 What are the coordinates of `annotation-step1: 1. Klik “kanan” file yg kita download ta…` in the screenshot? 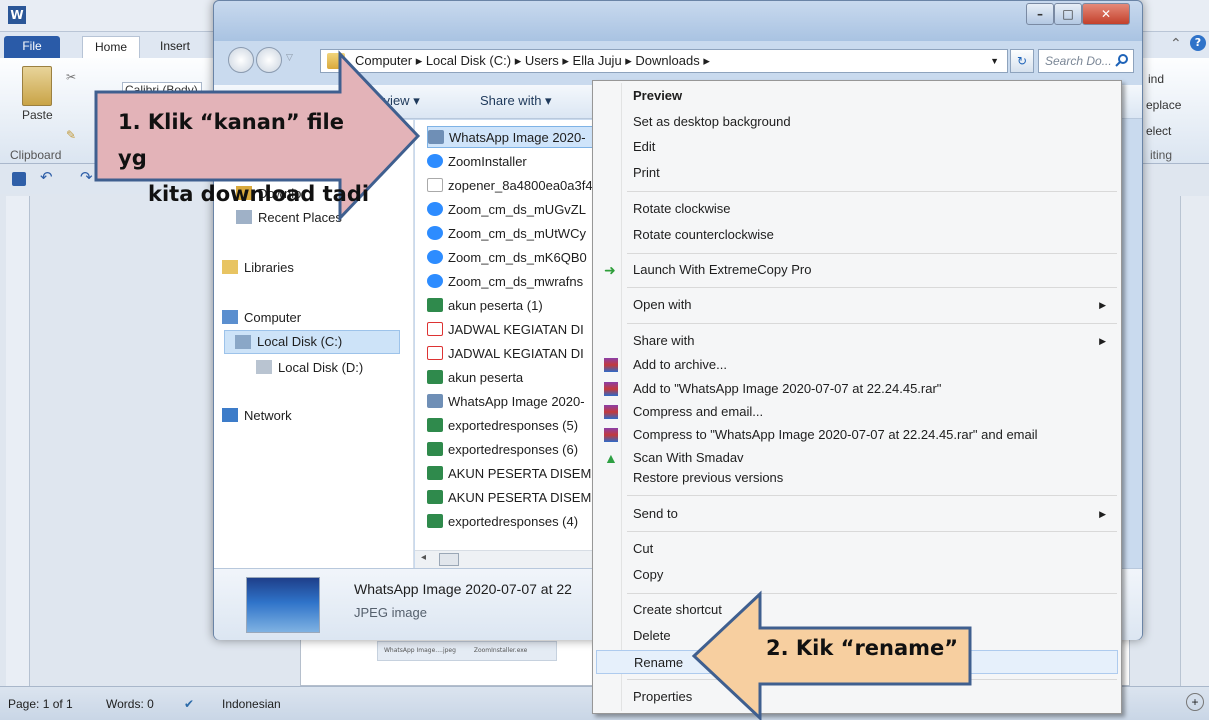 It's located at (248, 158).